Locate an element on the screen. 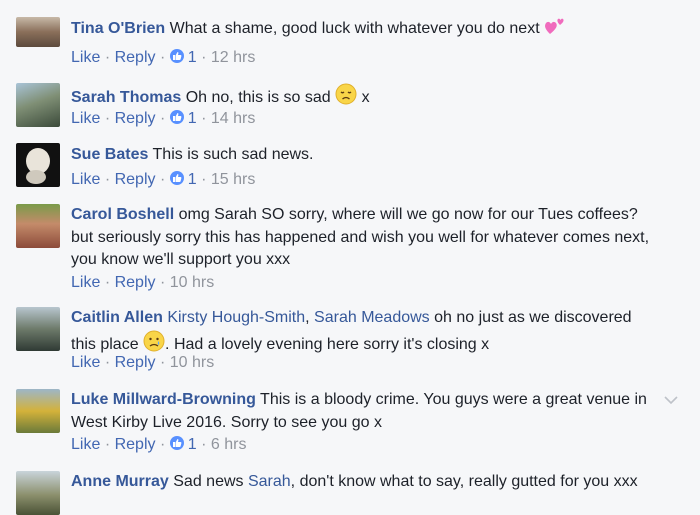  chevron-down-icon is located at coordinates (671, 401).